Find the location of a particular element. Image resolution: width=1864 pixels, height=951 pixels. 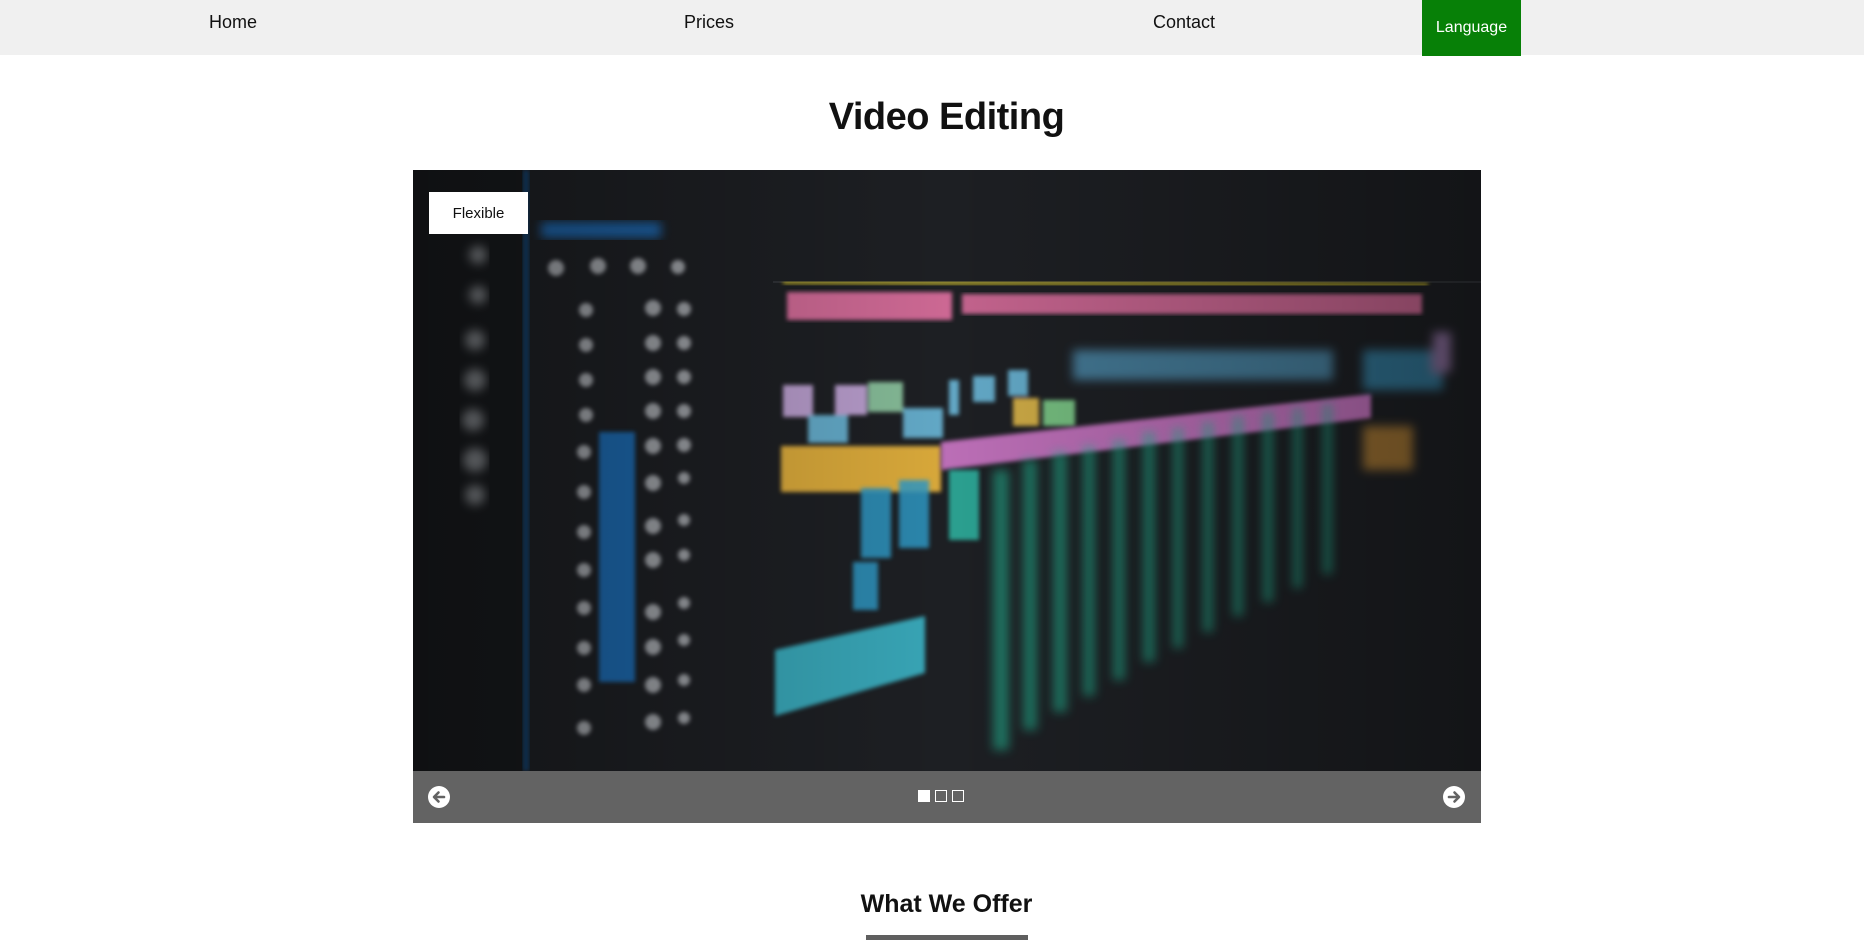

nav-home-link: Home is located at coordinates (233, 22).